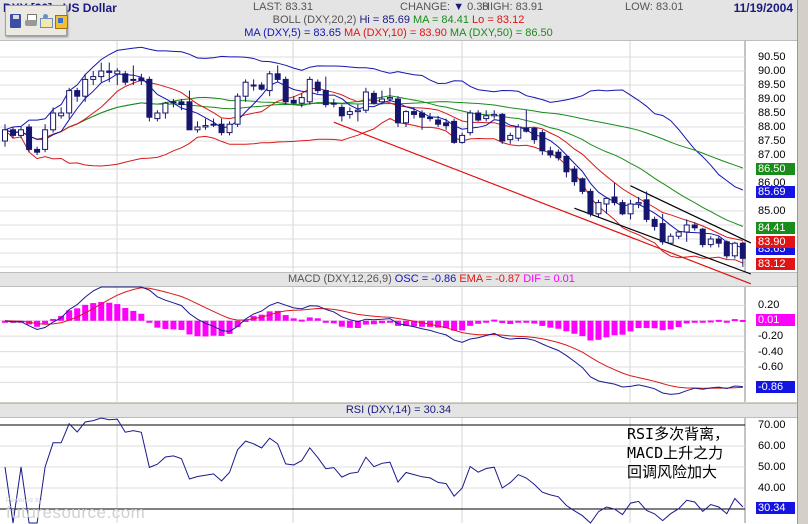  Describe the element at coordinates (772, 446) in the screenshot. I see `rsi-tick-label: 60.00` at that location.